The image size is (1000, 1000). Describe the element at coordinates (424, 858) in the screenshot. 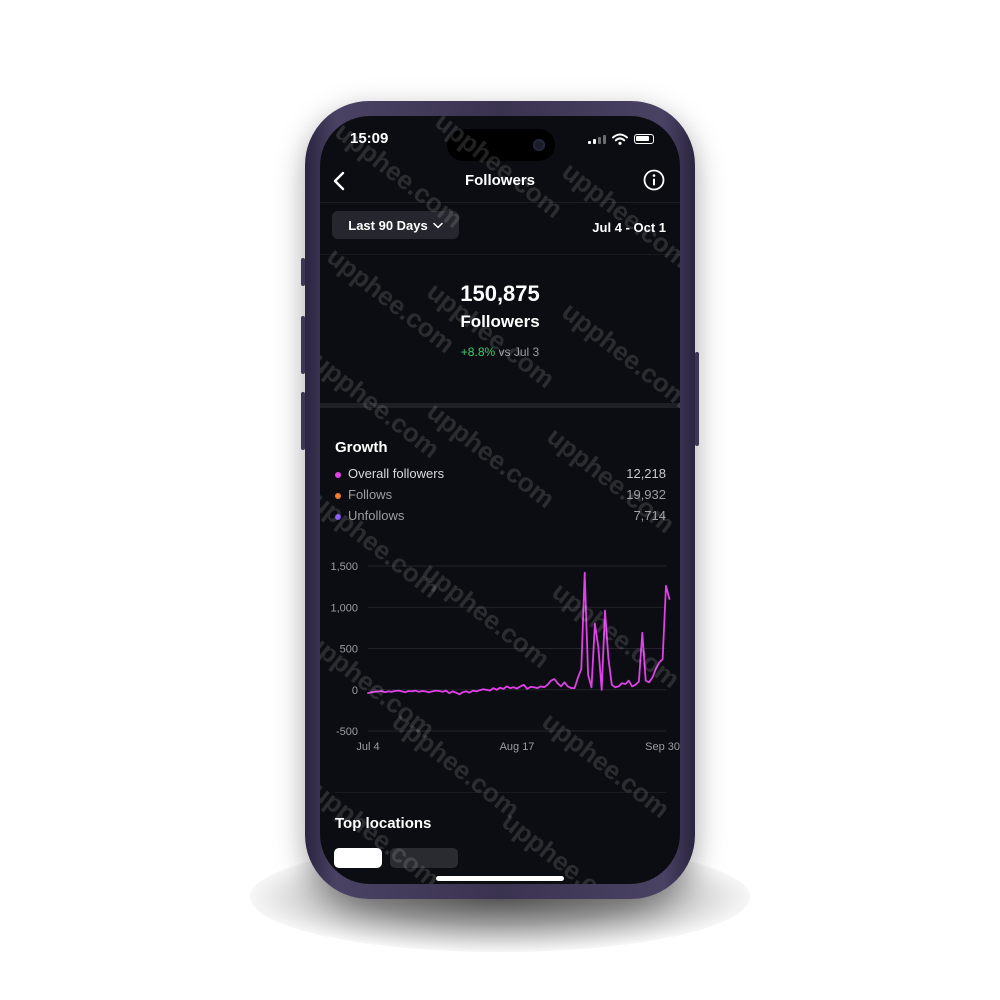

I see `location-tab` at that location.